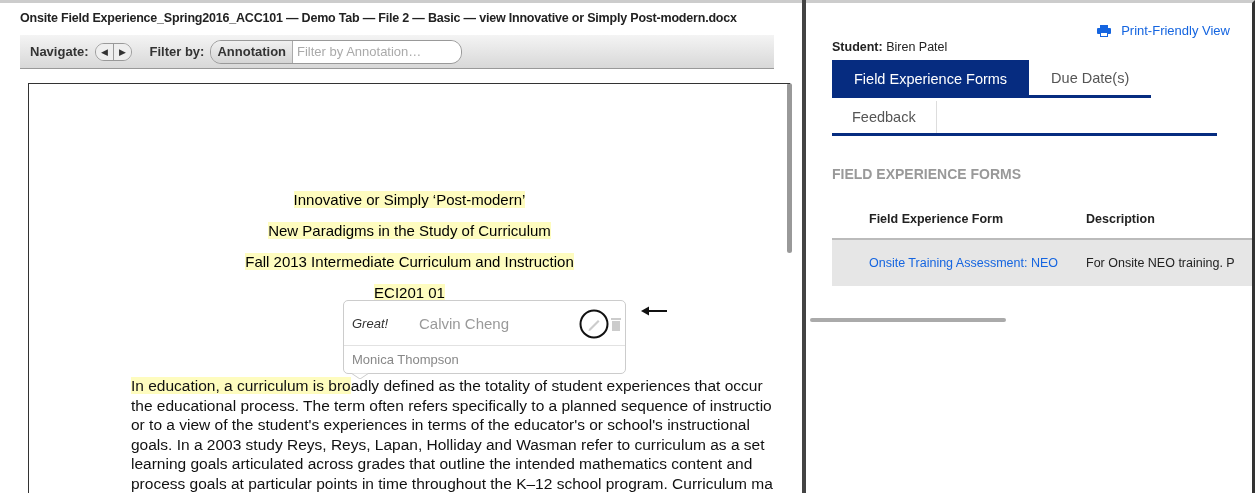 This screenshot has height=493, width=1255. Describe the element at coordinates (1163, 30) in the screenshot. I see `print-friendly-link: Print-Friendly View` at that location.